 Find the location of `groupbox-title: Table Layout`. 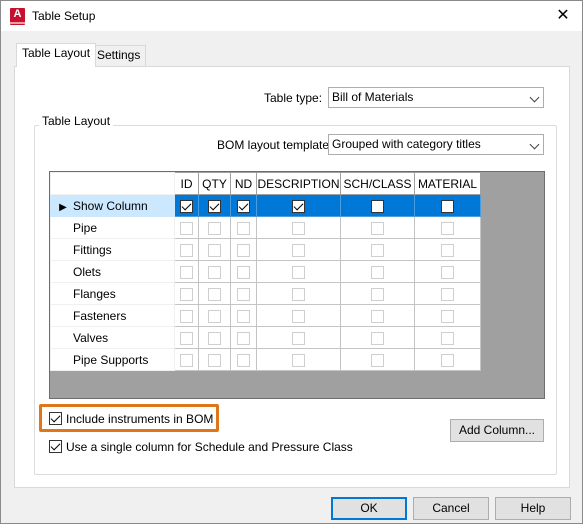

groupbox-title: Table Layout is located at coordinates (76, 121).